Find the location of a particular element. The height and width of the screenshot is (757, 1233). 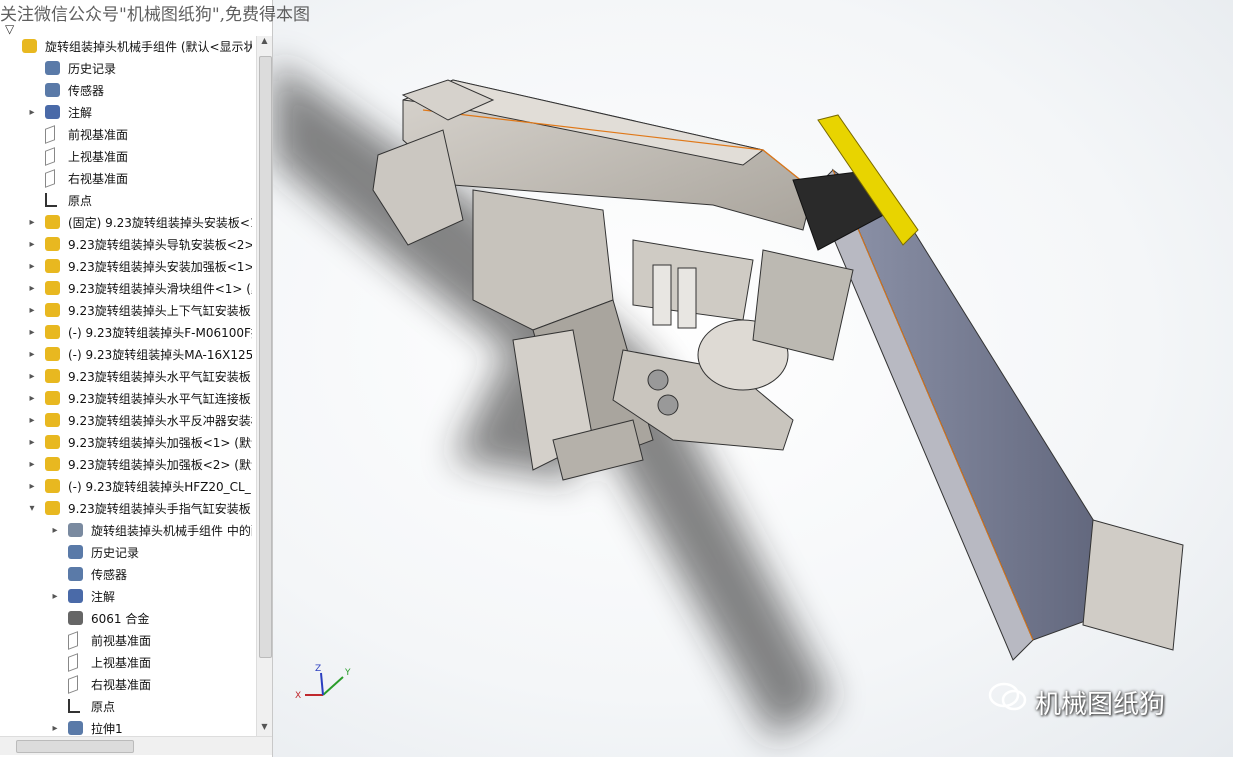

tree-item-label: 上视基准面 is located at coordinates (98, 157).